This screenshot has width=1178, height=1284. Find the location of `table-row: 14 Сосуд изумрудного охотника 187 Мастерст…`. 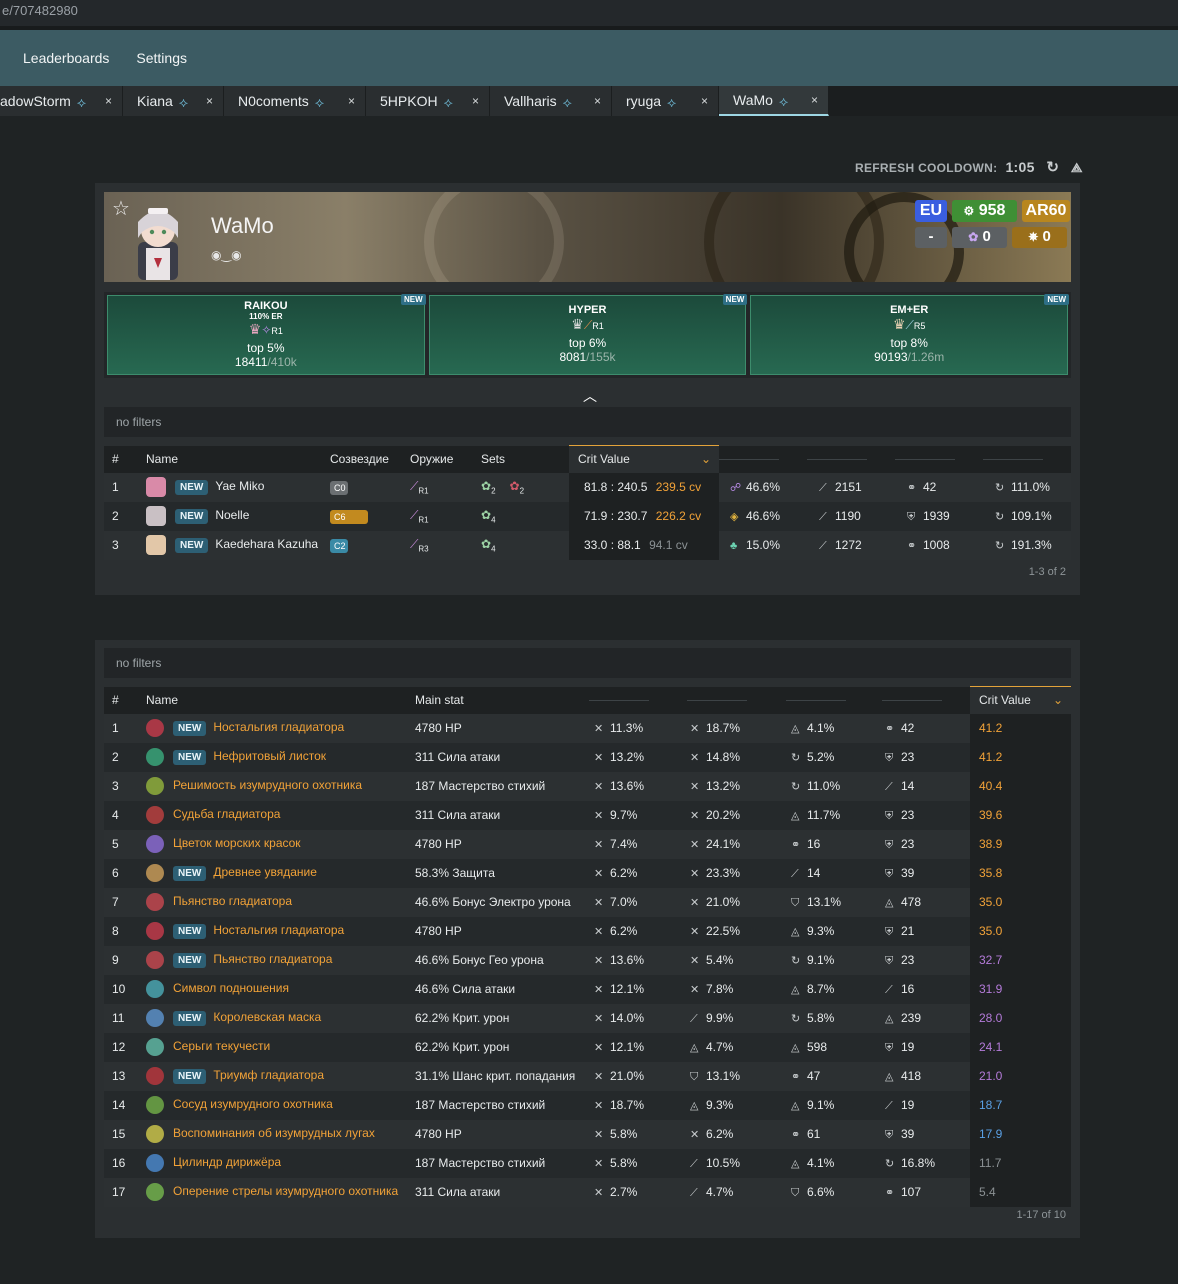

table-row: 14 Сосуд изумрудного охотника 187 Мастерст… is located at coordinates (587, 1105).